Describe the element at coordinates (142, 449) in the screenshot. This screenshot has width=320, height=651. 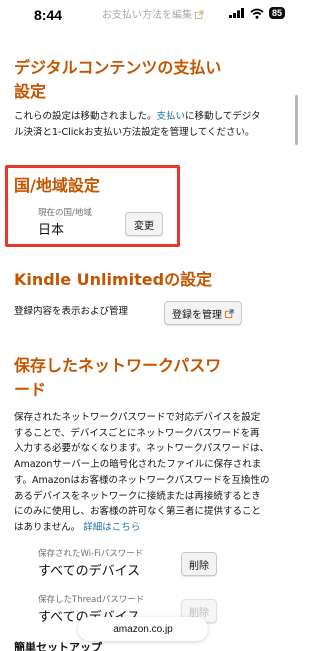
I see `network-desc-line: 入力する必要がなくなります。ネットワークパスワードは、` at that location.